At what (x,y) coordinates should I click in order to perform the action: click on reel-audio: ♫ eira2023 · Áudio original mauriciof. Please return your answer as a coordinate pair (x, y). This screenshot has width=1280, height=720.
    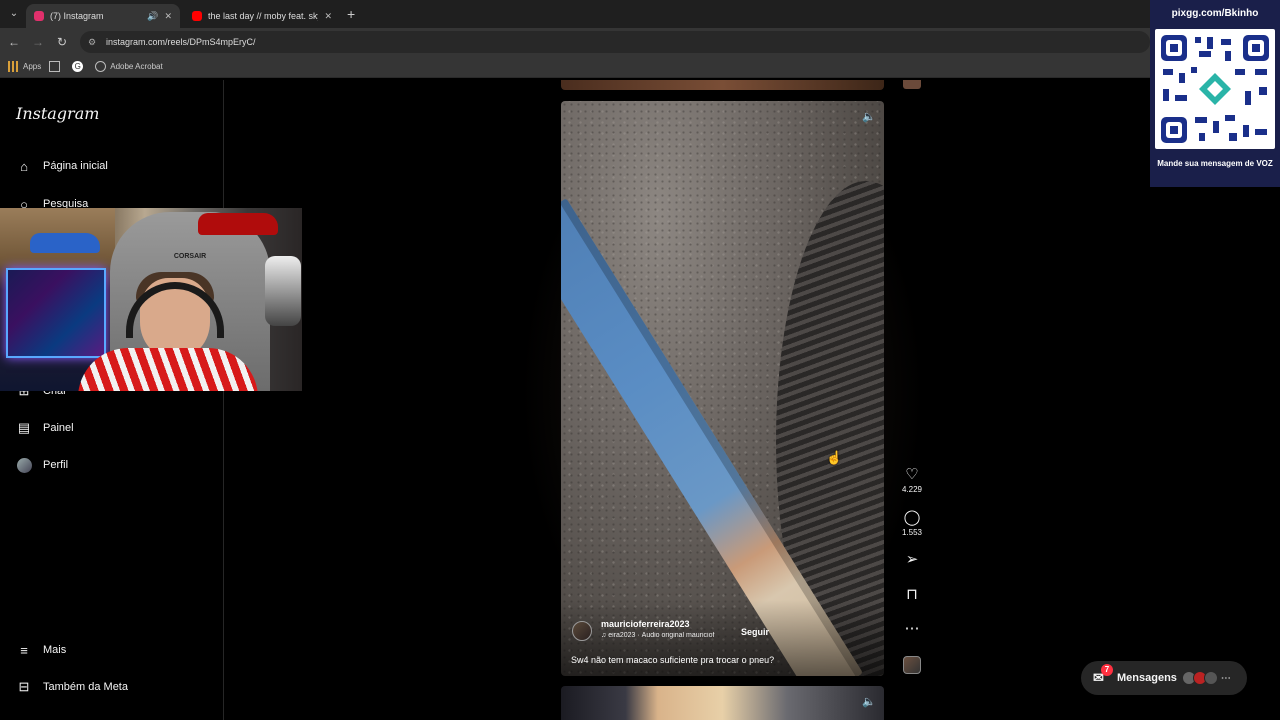
    Looking at the image, I should click on (671, 635).